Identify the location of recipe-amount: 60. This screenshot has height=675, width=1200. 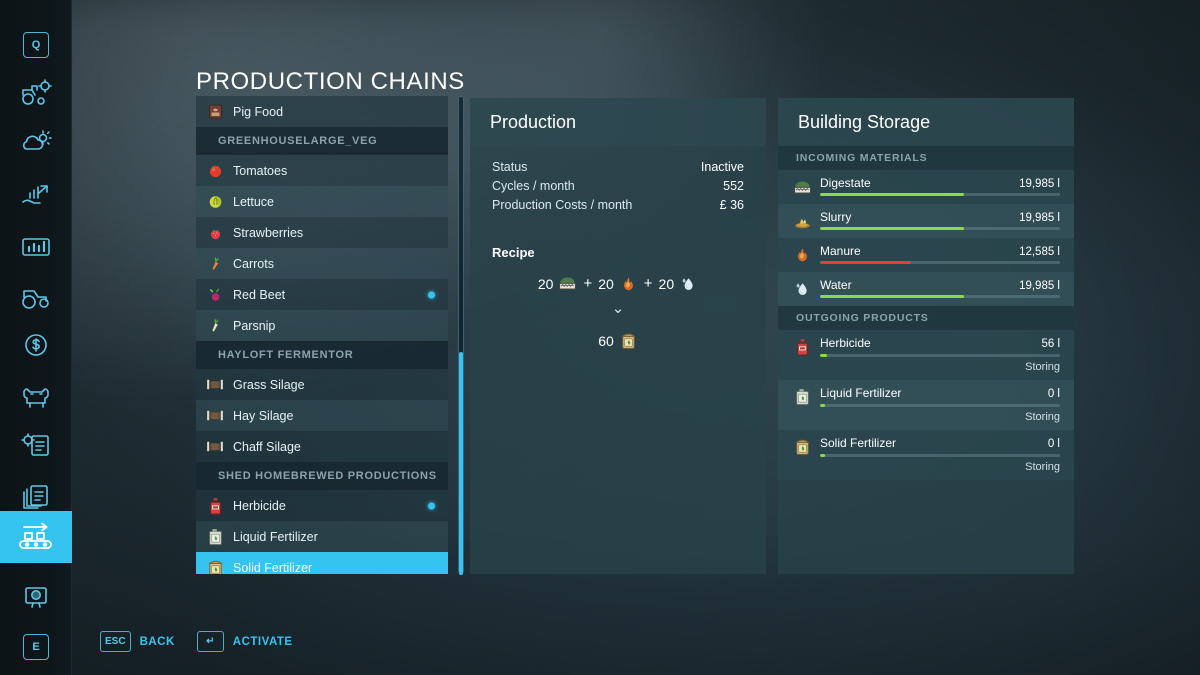
(606, 340).